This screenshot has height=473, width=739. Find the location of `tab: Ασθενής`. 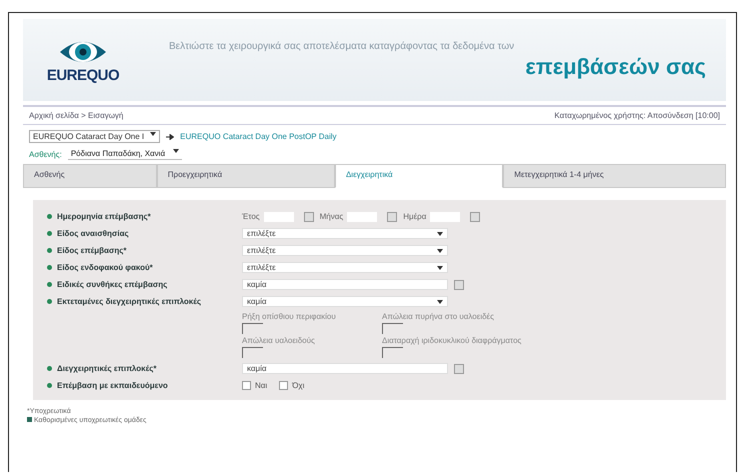

tab: Ασθενής is located at coordinates (90, 176).